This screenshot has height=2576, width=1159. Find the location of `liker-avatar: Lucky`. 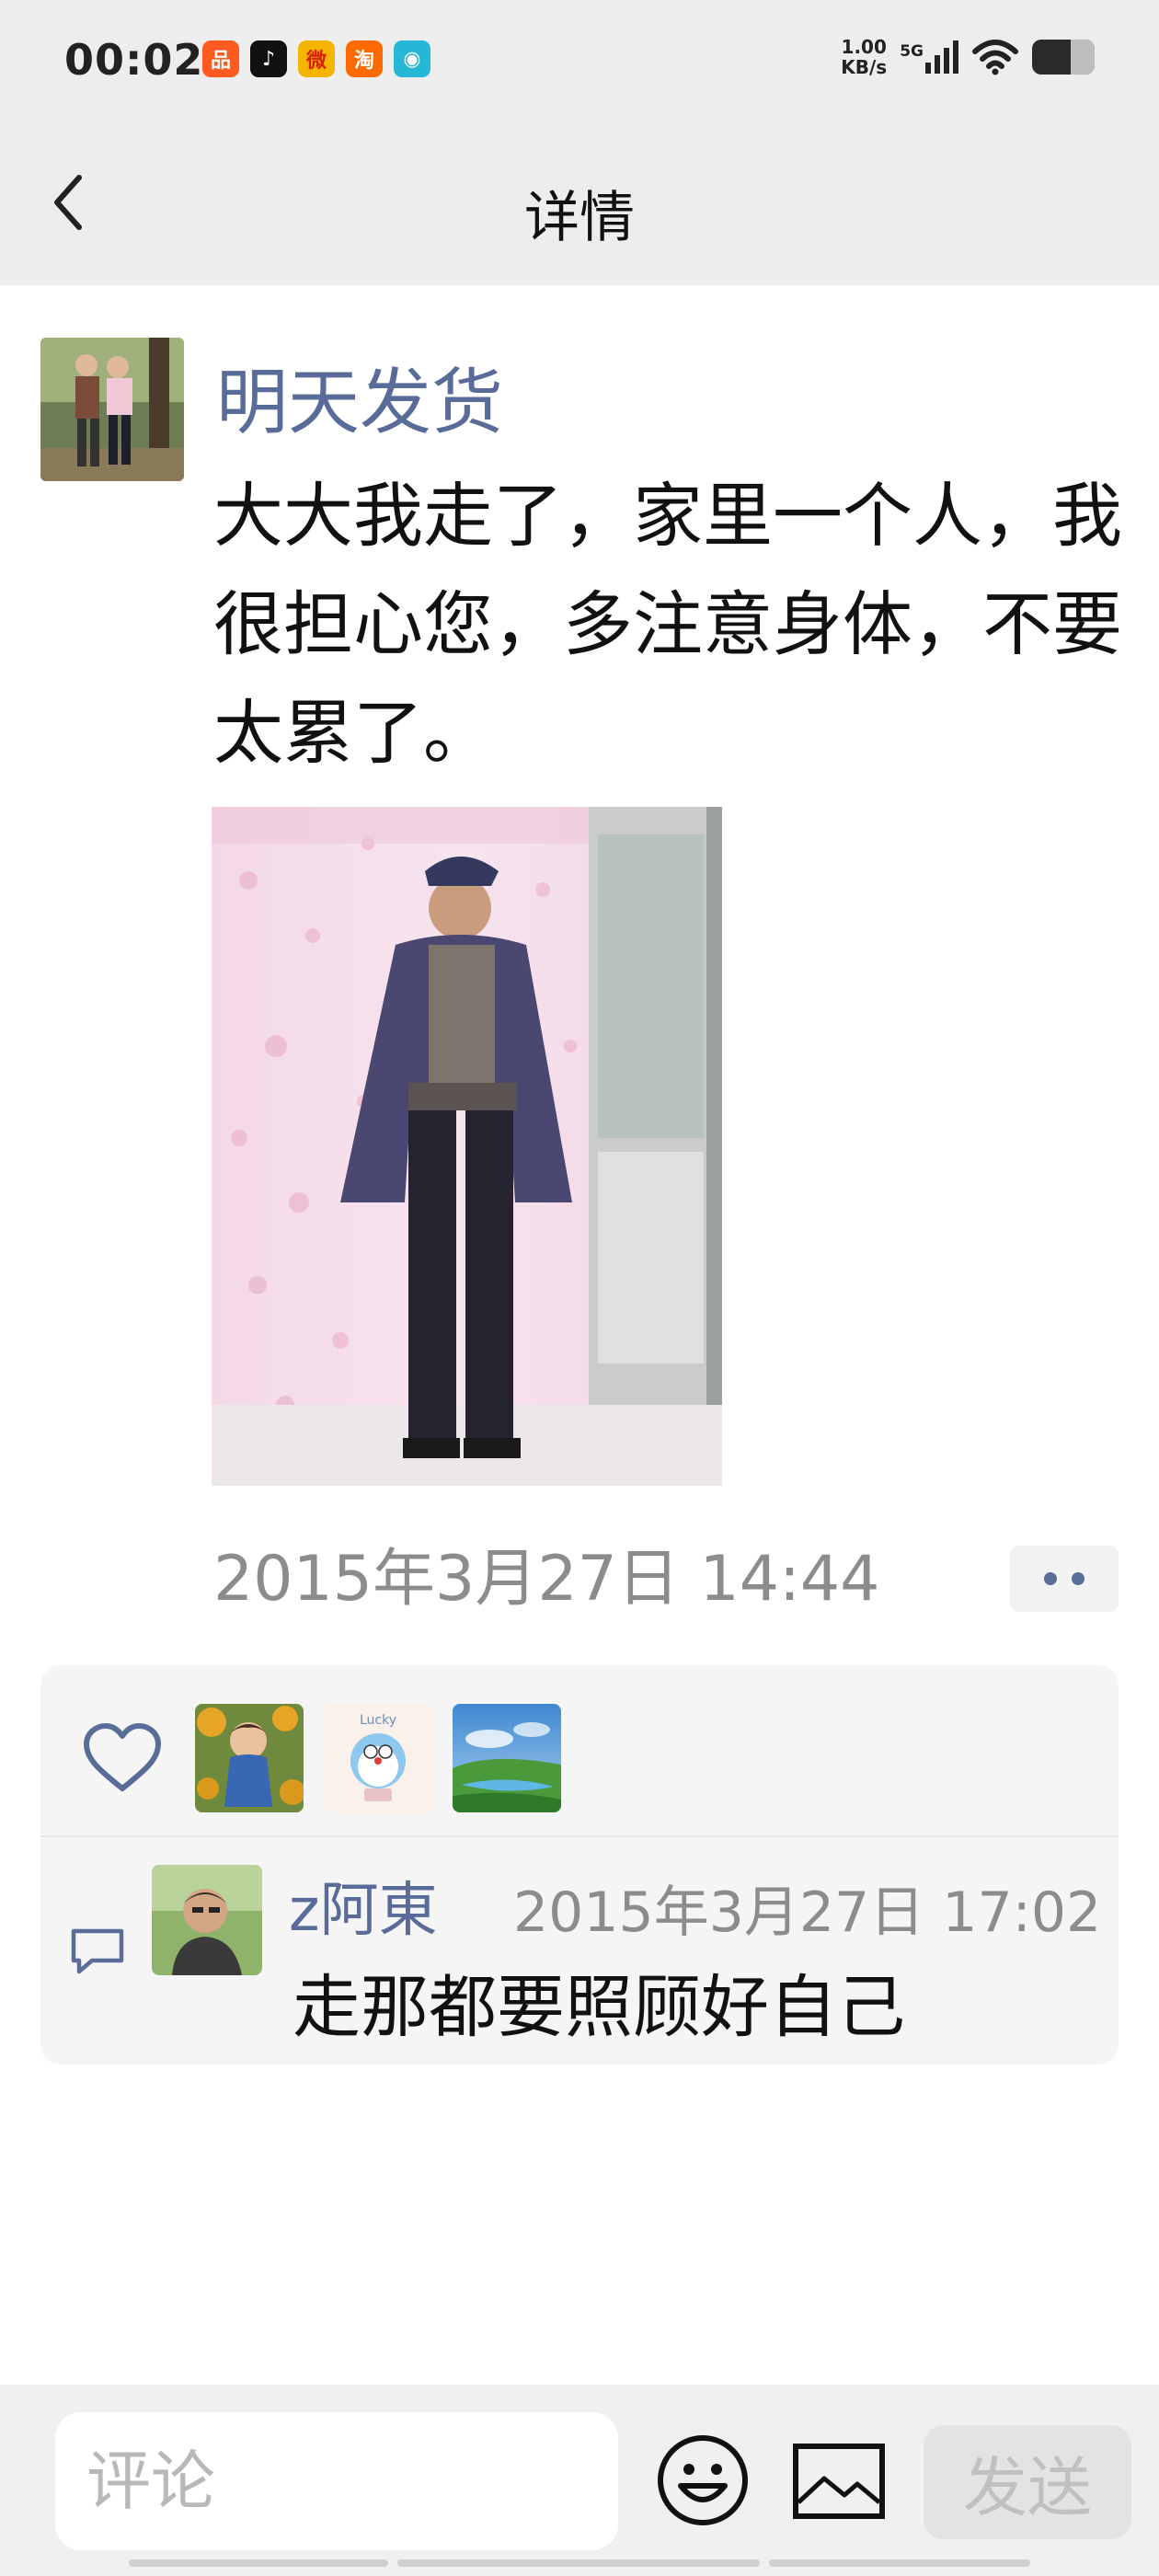

liker-avatar: Lucky is located at coordinates (378, 1758).